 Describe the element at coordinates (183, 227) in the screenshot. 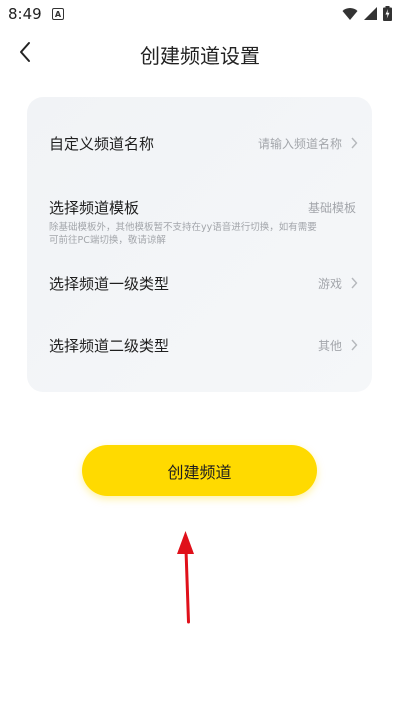

I see `template-note-line1: 除基础模板外，其他模板暂不支持在yy语音进行切换，如有需要` at that location.